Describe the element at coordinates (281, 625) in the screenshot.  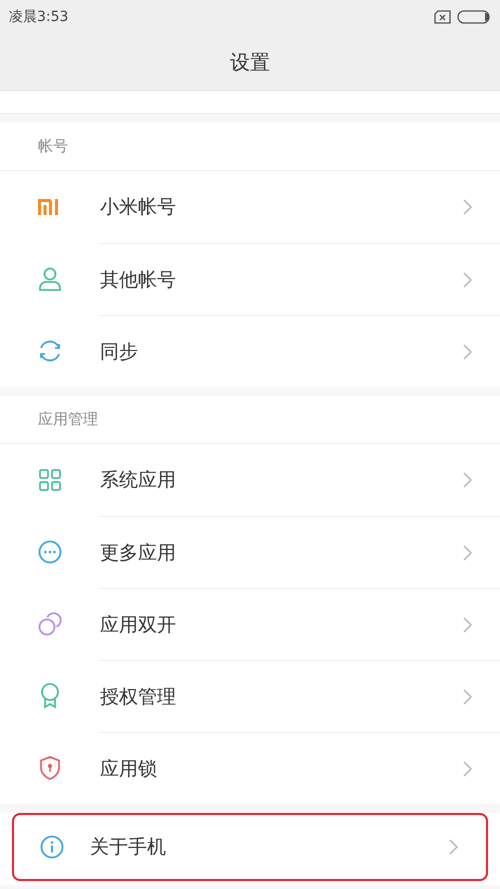
I see `menu-item-label: 应用双开` at that location.